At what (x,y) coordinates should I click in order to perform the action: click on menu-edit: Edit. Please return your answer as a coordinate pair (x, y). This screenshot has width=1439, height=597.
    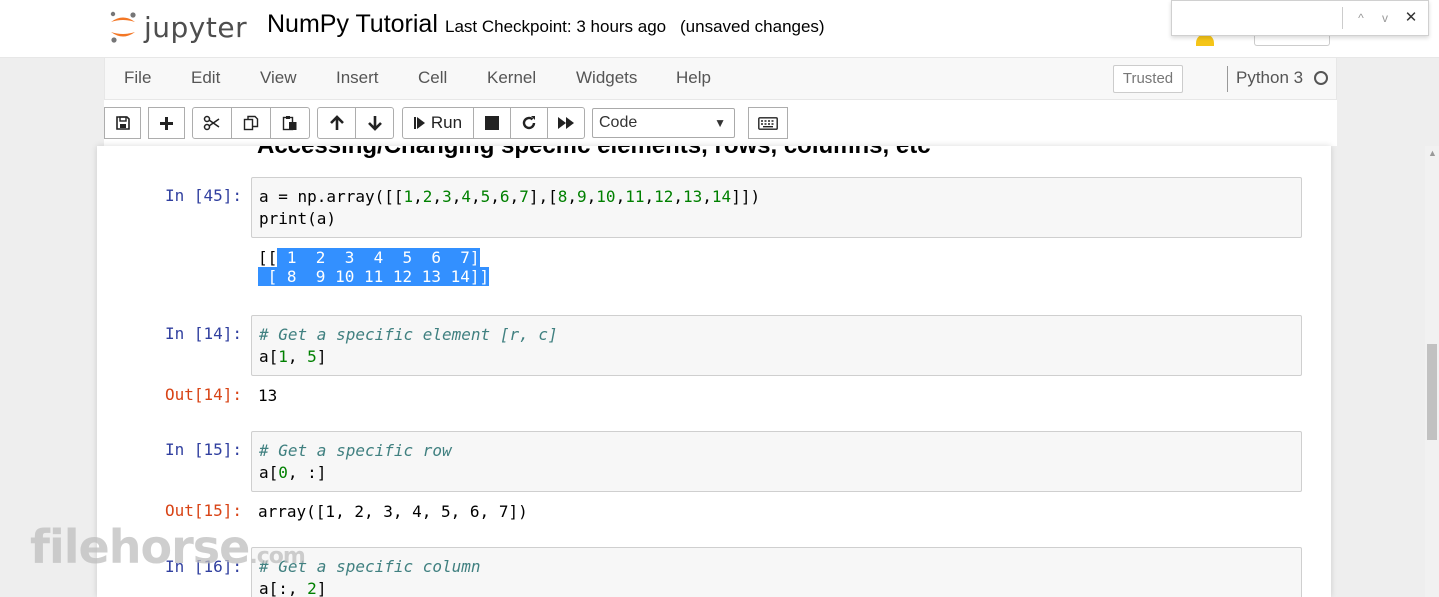
    Looking at the image, I should click on (205, 78).